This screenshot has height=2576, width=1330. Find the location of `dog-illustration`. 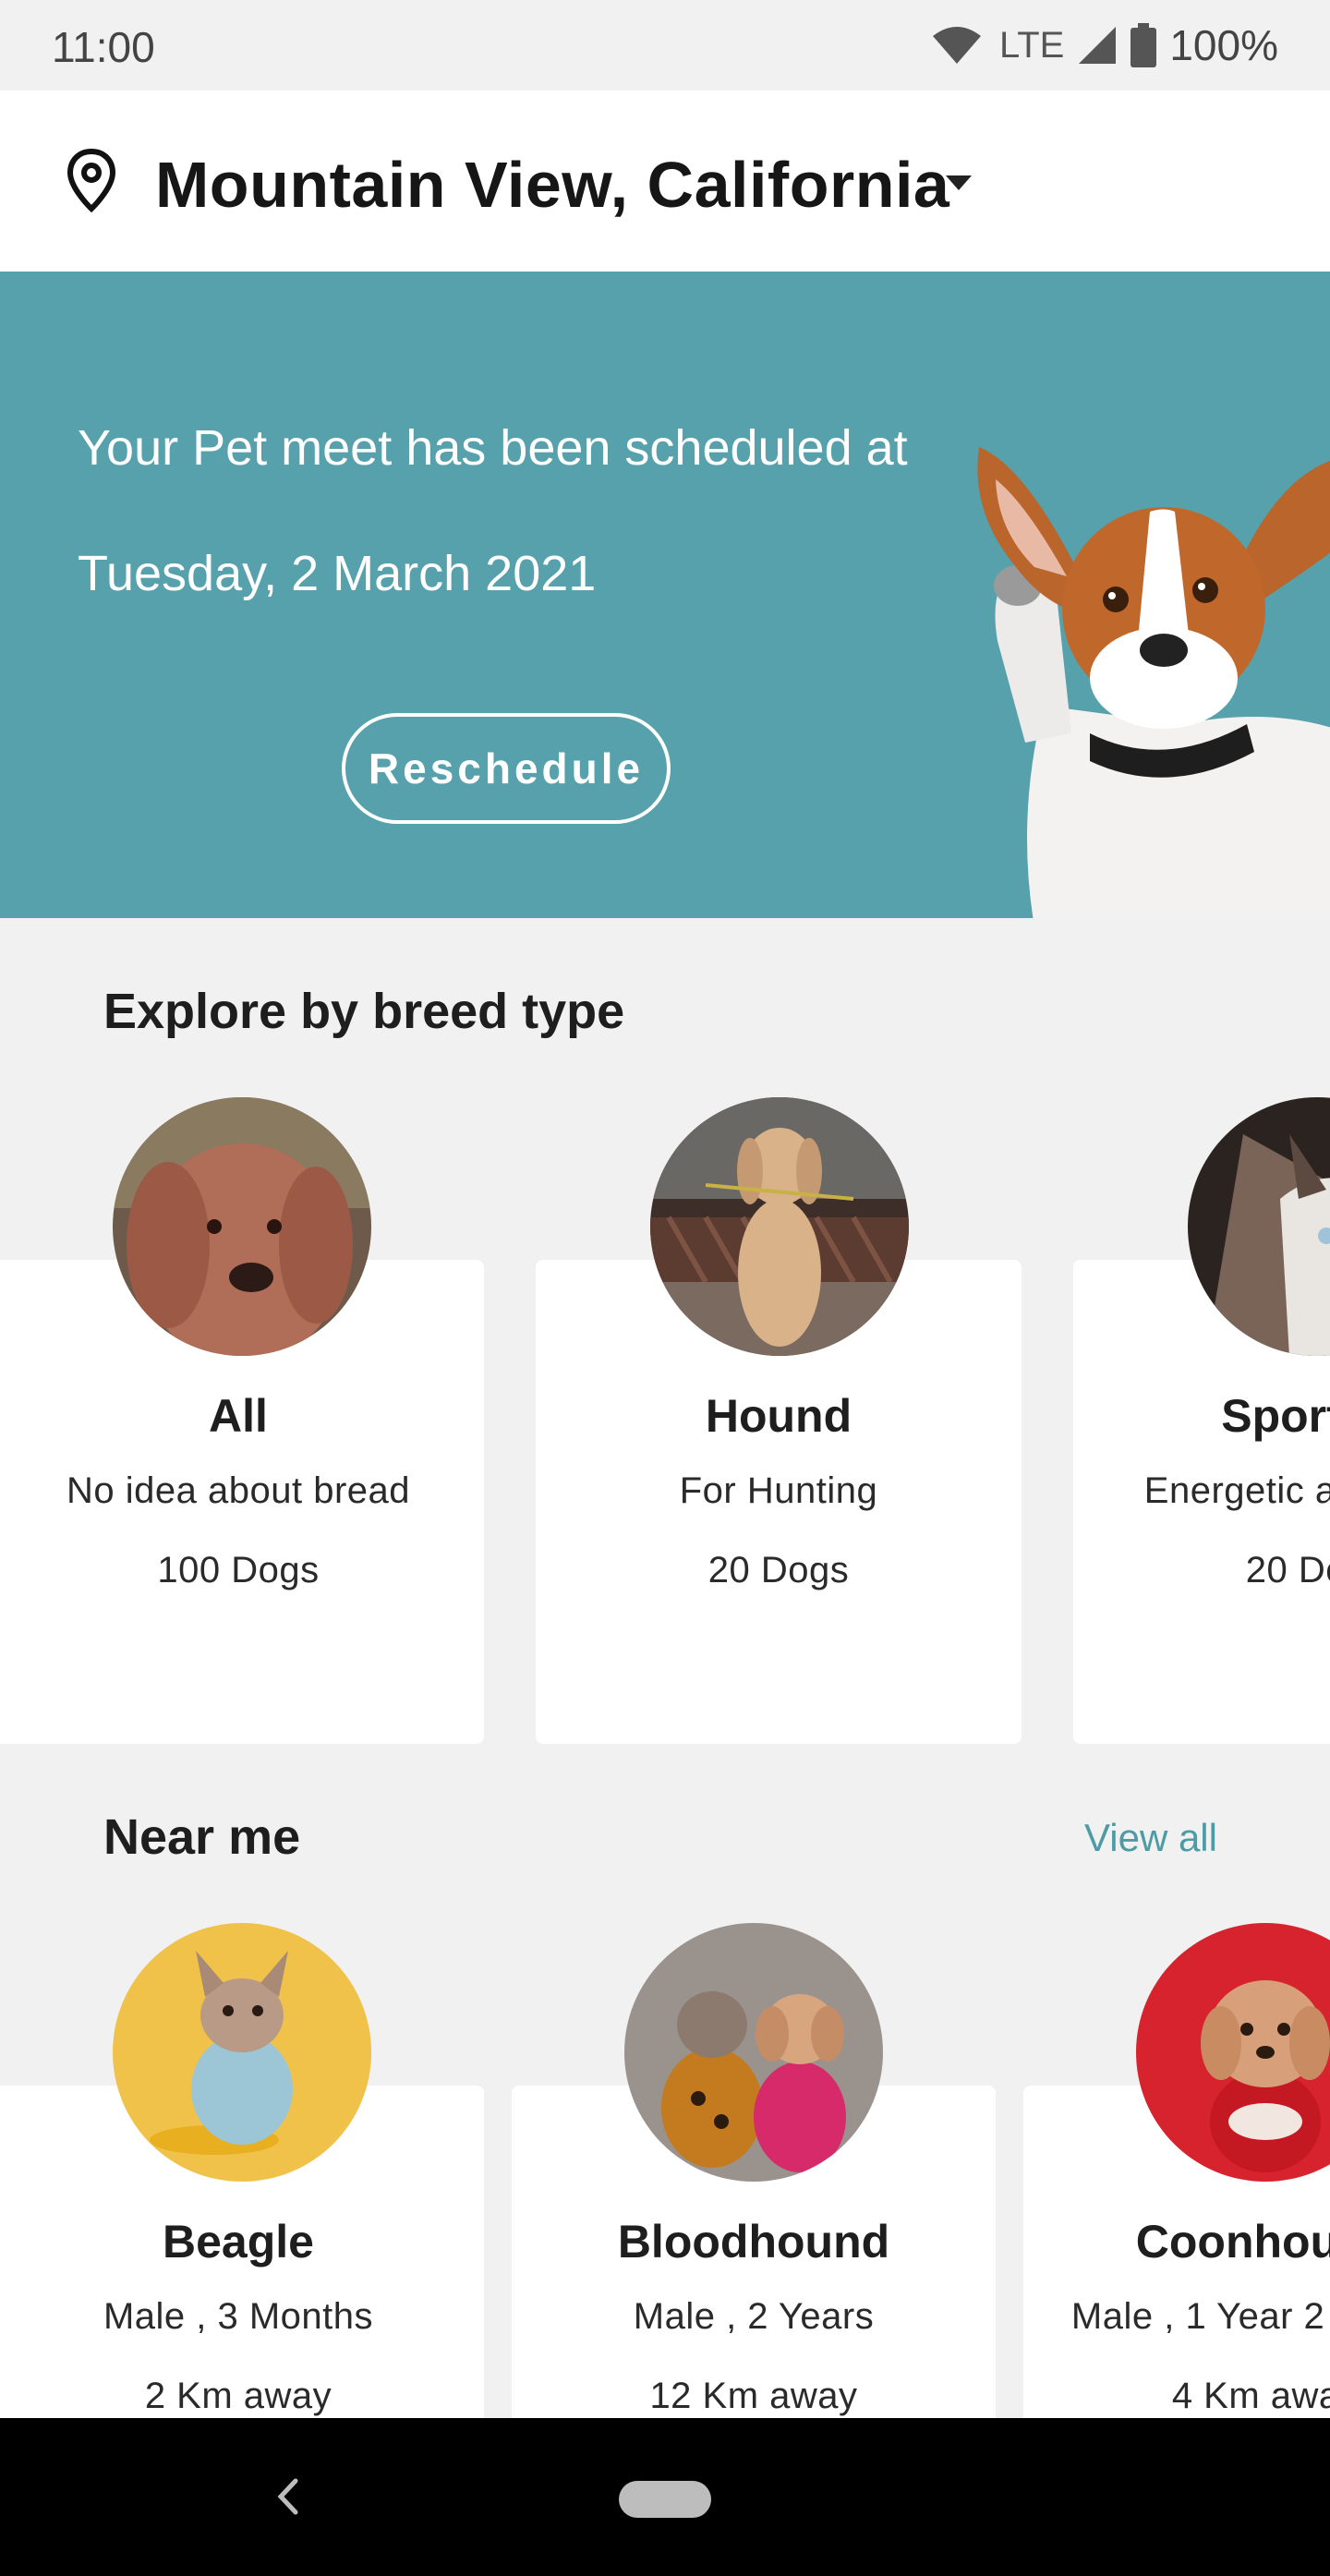

dog-illustration is located at coordinates (1153, 682).